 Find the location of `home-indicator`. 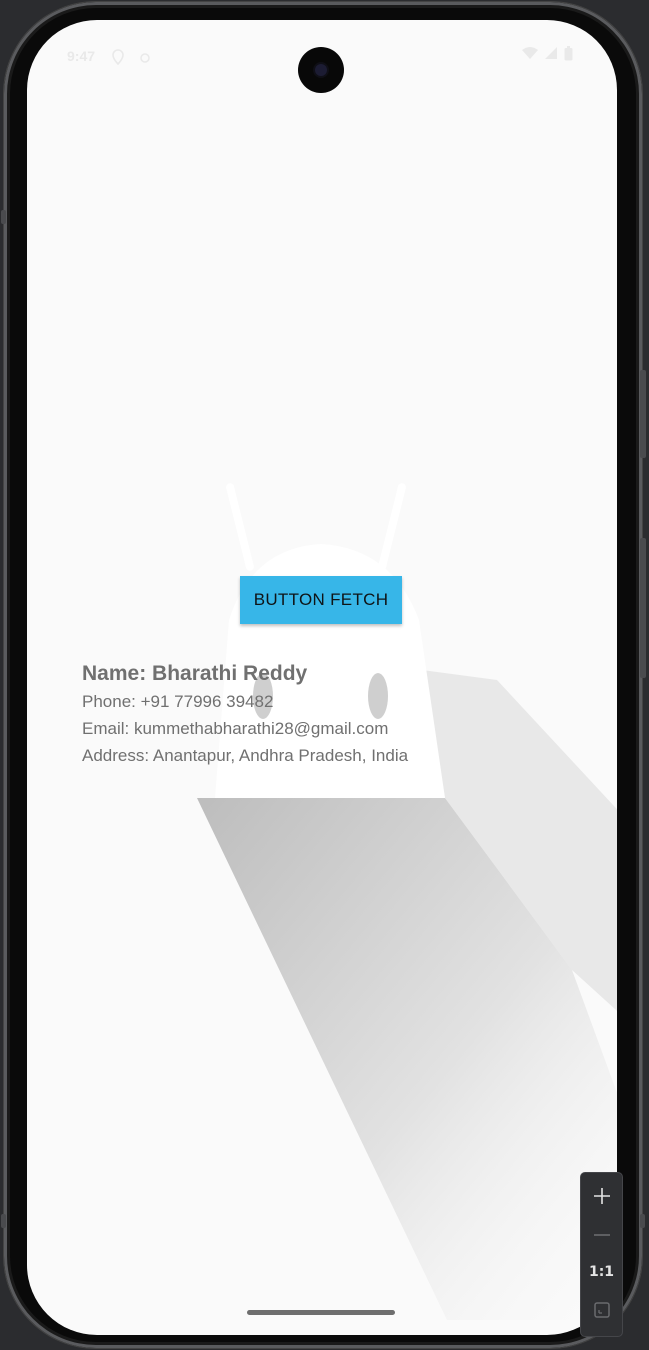

home-indicator is located at coordinates (321, 1312).